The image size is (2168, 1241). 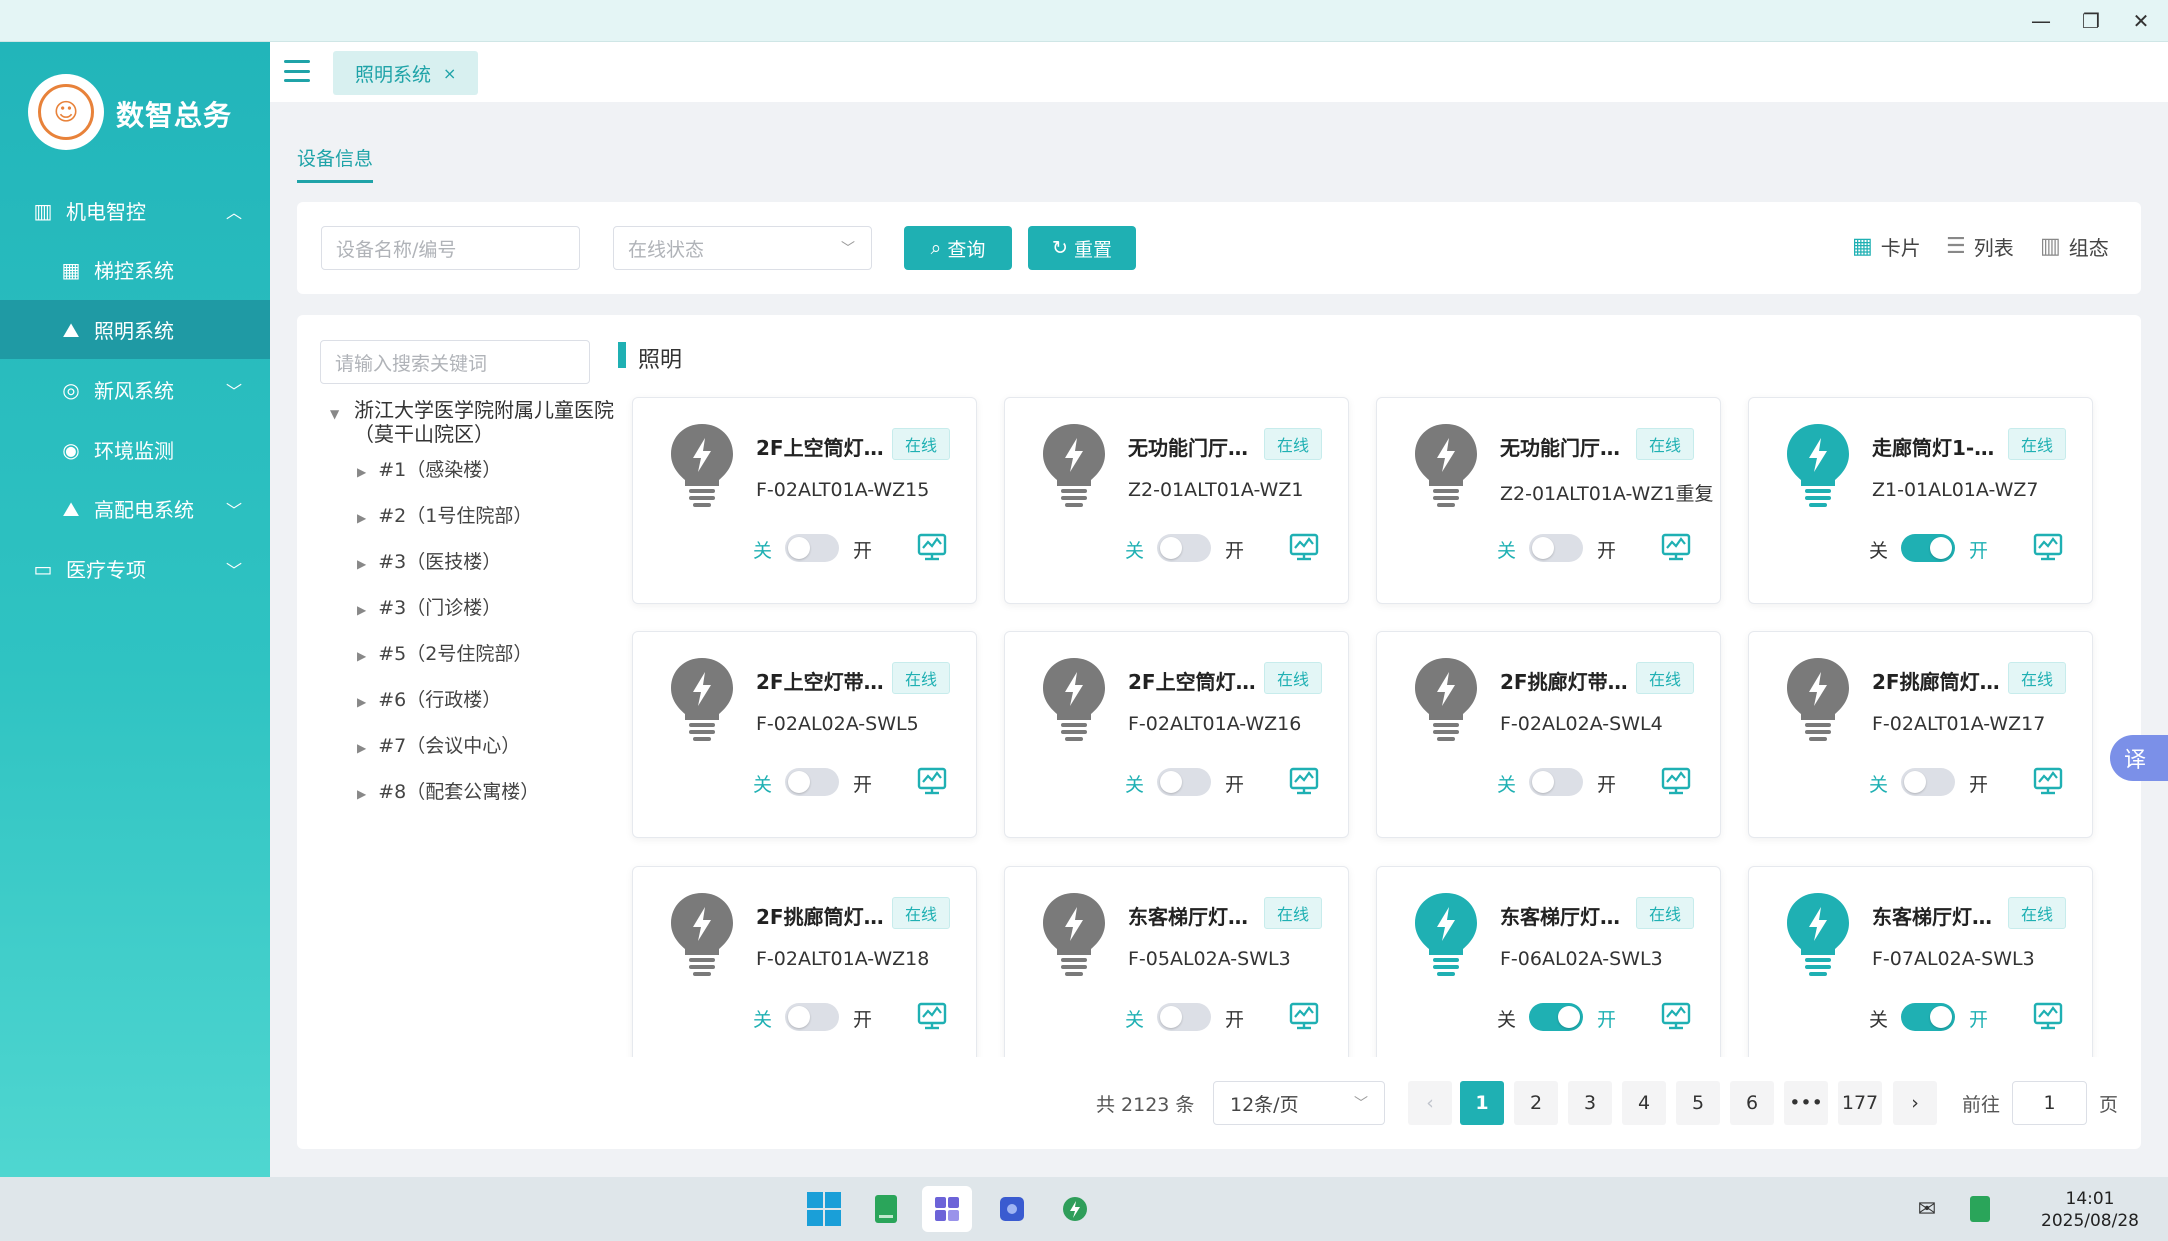 I want to click on query-button: ⌕ 查询, so click(x=958, y=248).